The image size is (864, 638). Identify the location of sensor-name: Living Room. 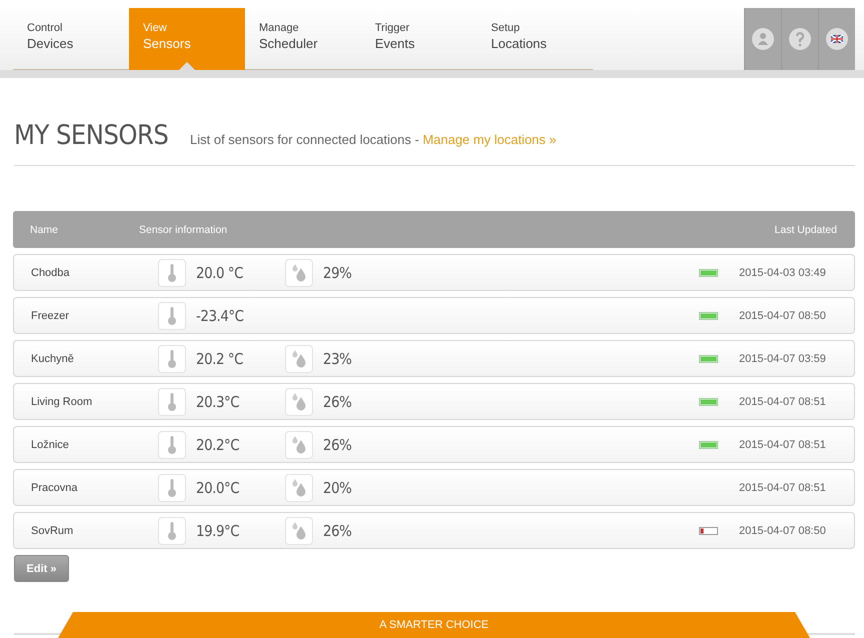
(61, 402).